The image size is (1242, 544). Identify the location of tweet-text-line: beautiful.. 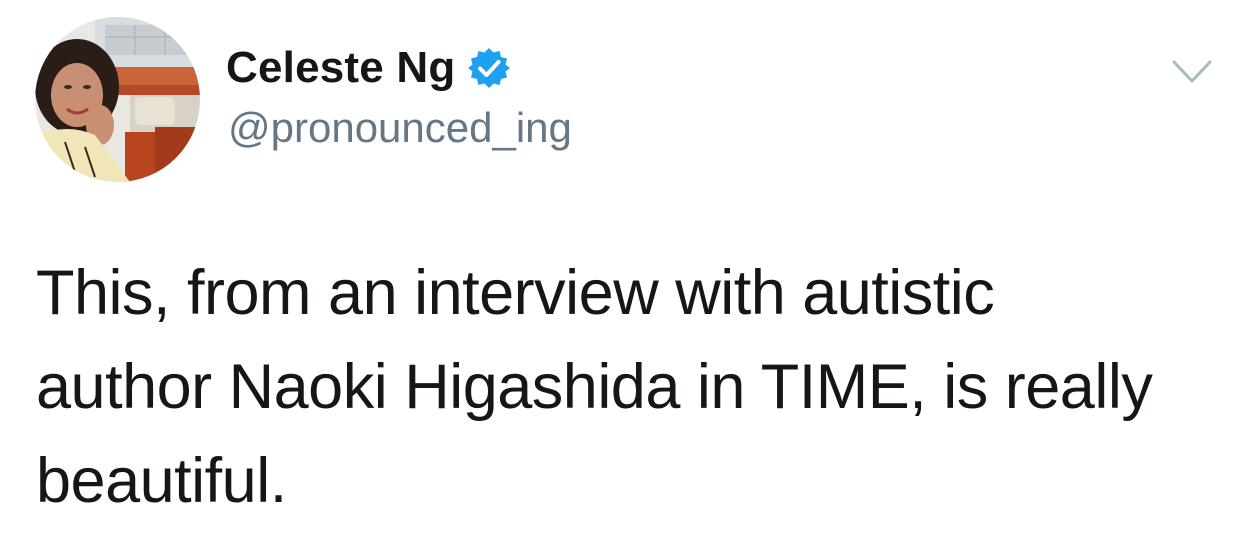
(161, 481).